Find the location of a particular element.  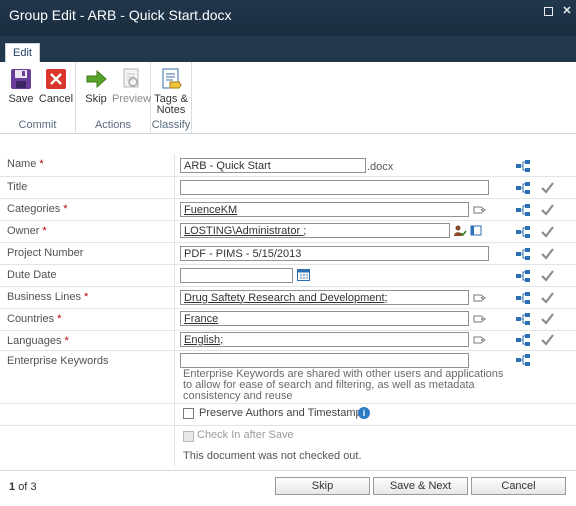

address-book-icon is located at coordinates (476, 230).